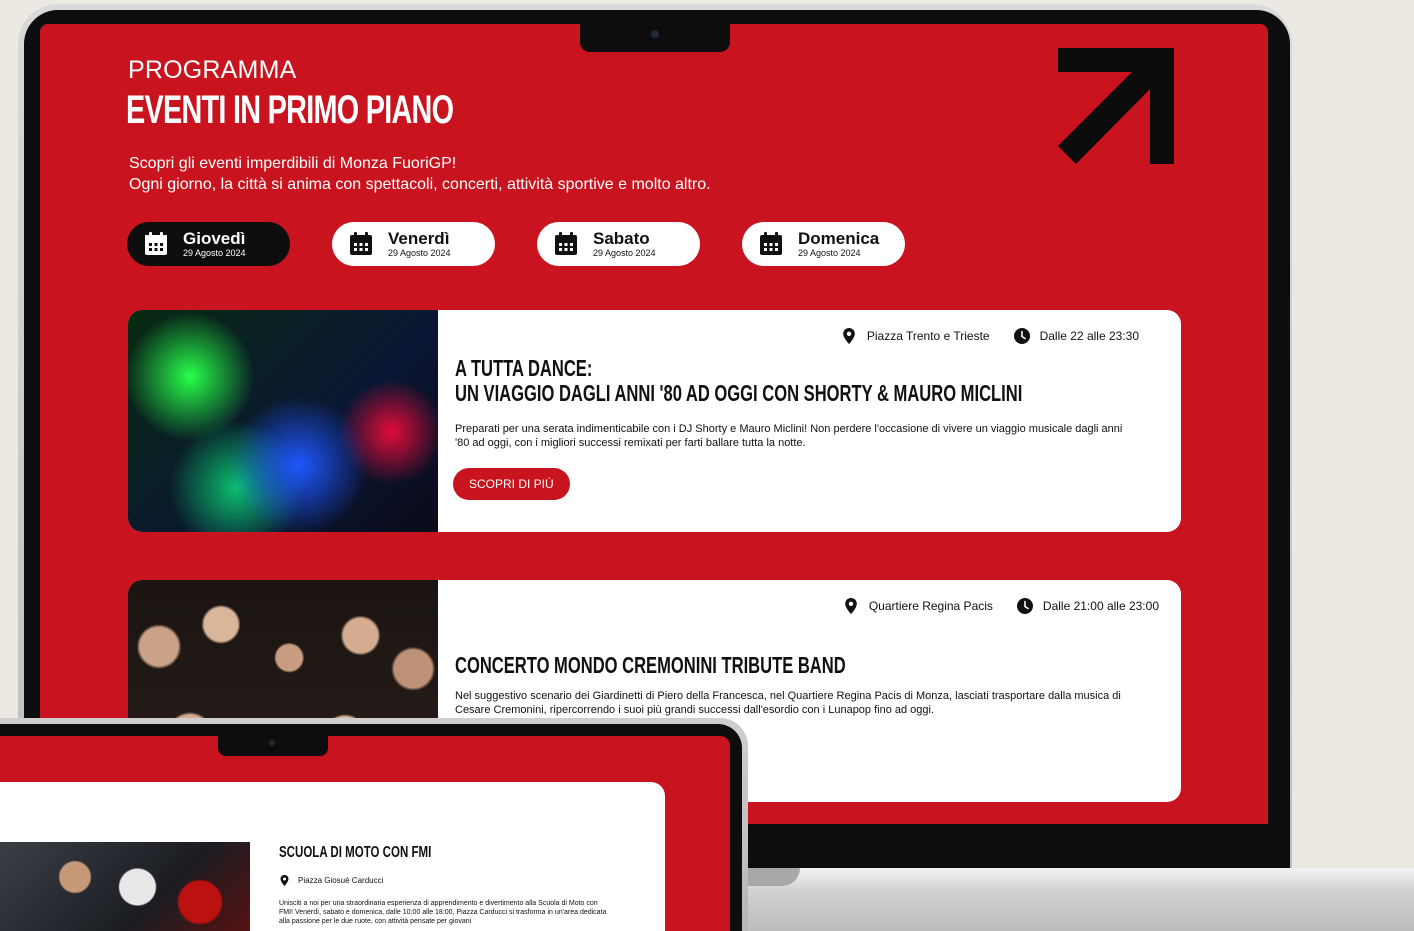 The height and width of the screenshot is (931, 1414). Describe the element at coordinates (355, 852) in the screenshot. I see `event-title: SCUOLA DI MOTO CON FMI` at that location.